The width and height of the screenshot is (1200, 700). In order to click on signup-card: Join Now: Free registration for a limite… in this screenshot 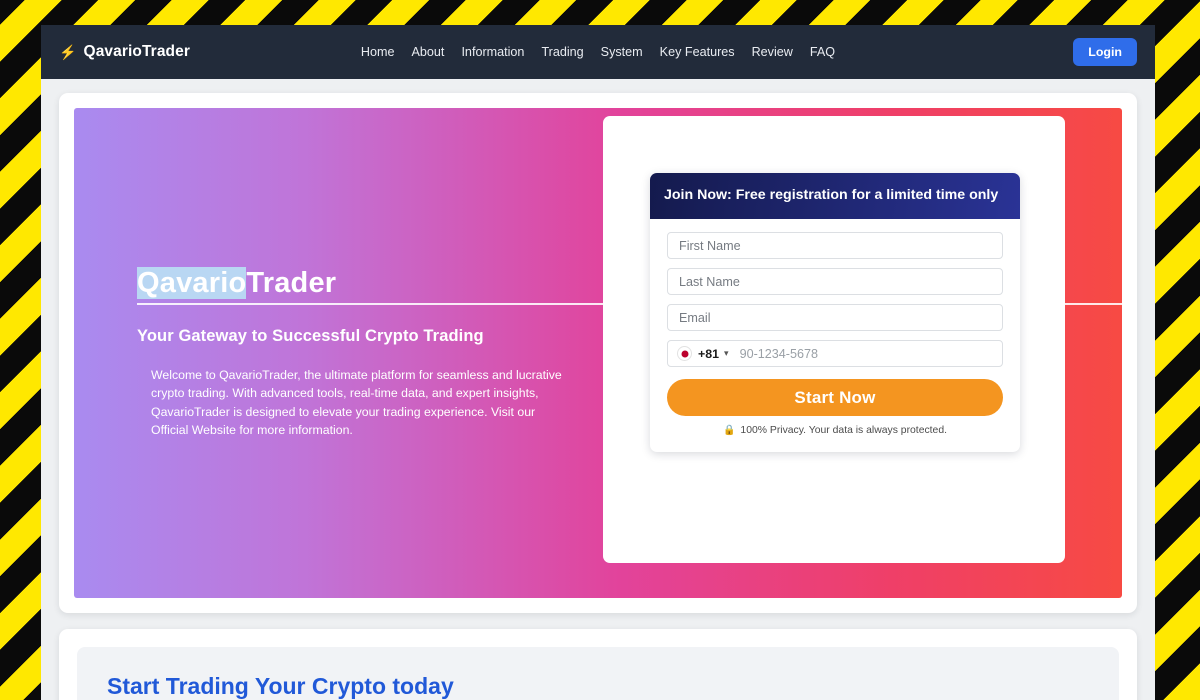, I will do `click(835, 313)`.